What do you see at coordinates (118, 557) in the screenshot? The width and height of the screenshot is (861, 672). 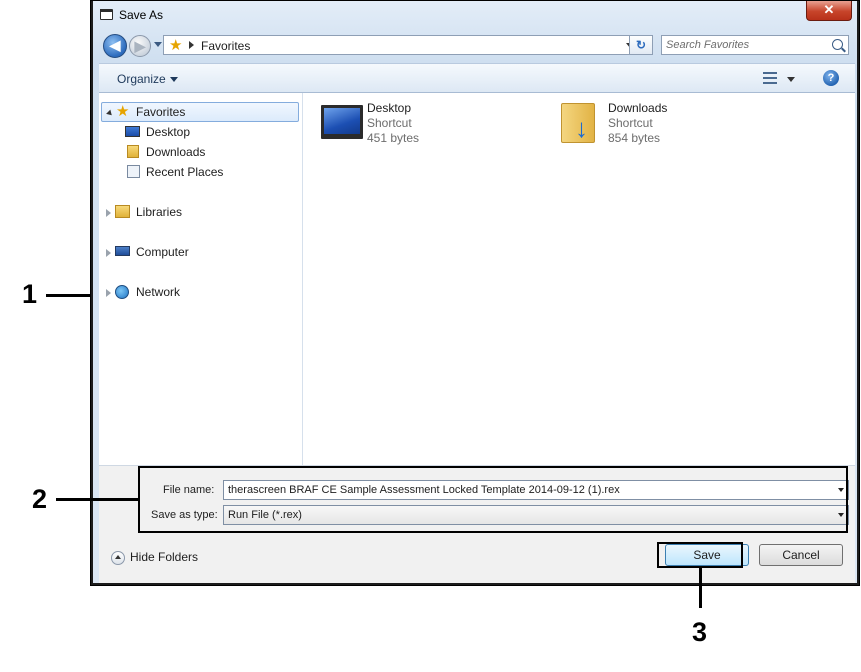 I see `chevron-up-icon` at bounding box center [118, 557].